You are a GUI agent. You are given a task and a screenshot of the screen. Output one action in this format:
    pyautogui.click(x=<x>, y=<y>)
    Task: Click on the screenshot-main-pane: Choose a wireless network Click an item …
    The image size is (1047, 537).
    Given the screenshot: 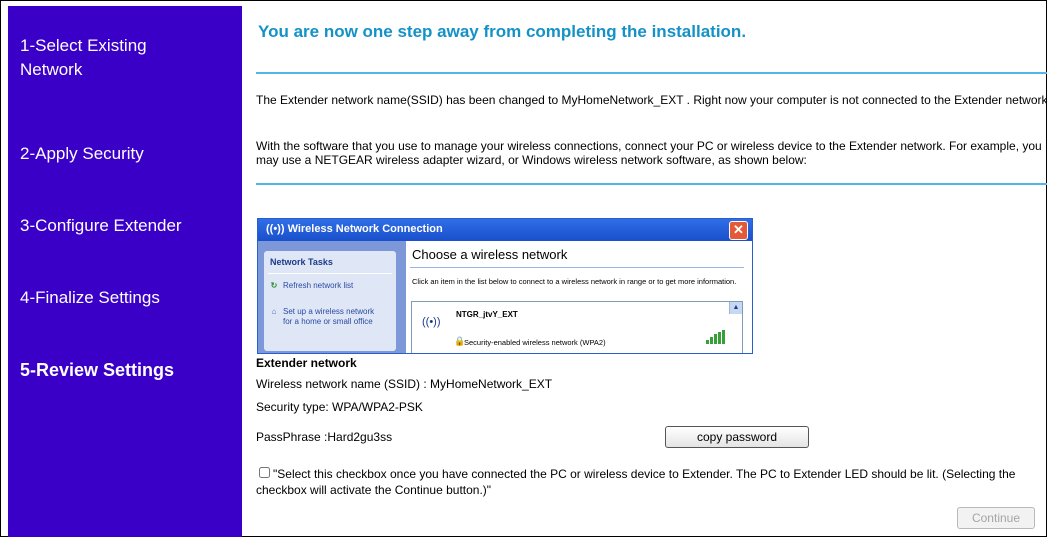 What is the action you would take?
    pyautogui.click(x=579, y=297)
    